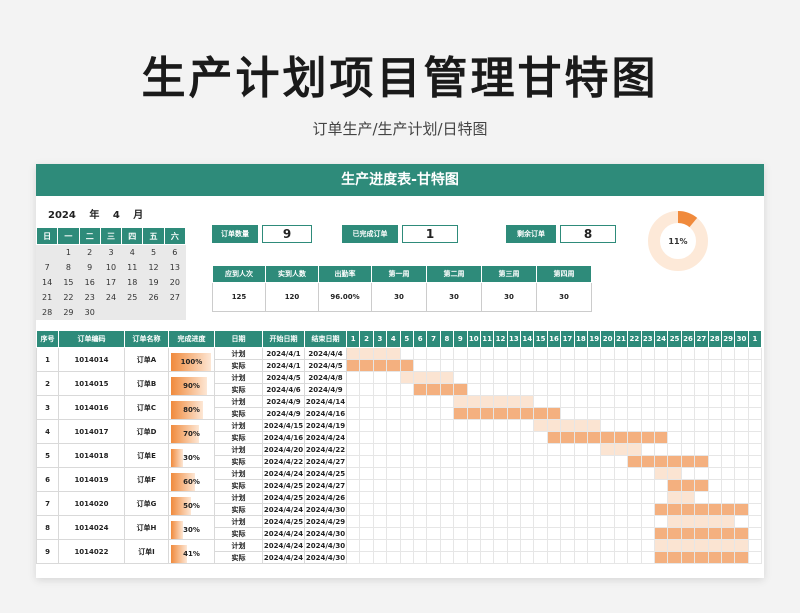 Image resolution: width=800 pixels, height=613 pixels. I want to click on calendar-day: 1, so click(68, 253).